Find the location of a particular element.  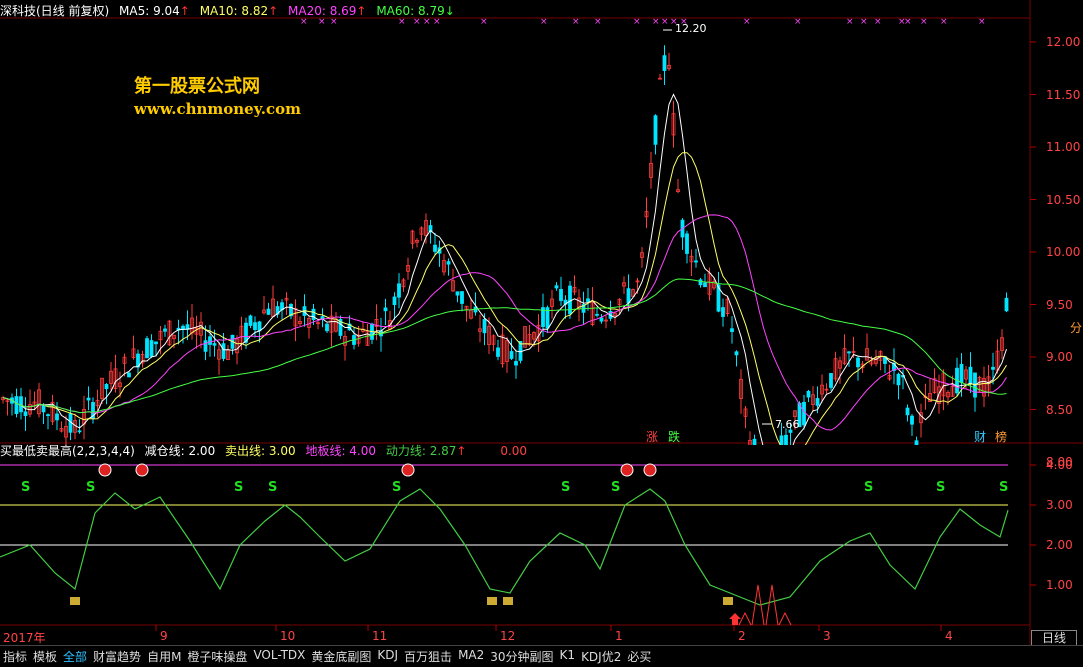

time-tick-label: 9 is located at coordinates (164, 636).